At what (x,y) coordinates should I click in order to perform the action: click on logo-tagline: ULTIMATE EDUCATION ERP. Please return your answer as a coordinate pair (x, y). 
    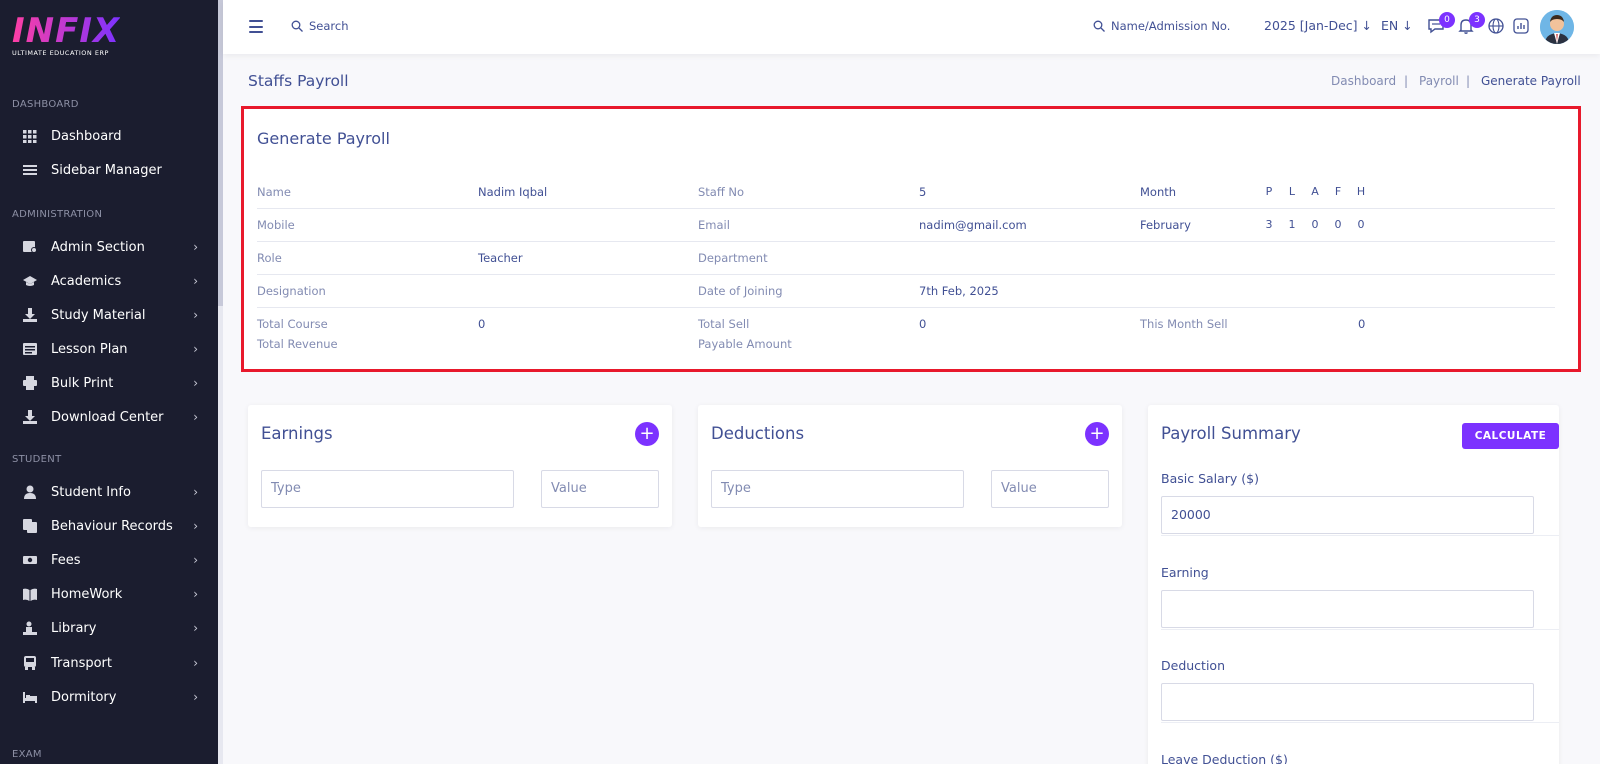
    Looking at the image, I should click on (60, 53).